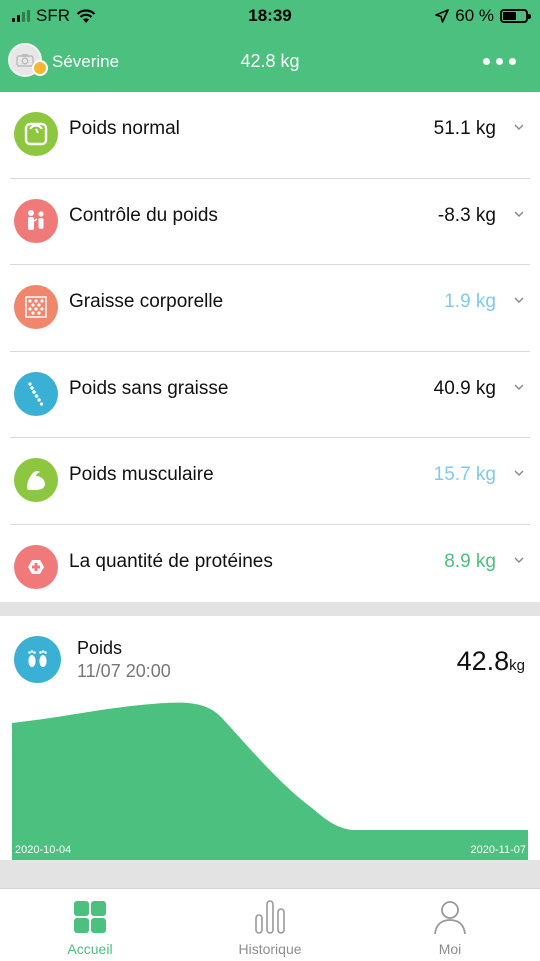 The width and height of the screenshot is (540, 961). I want to click on home-grid-icon, so click(90, 917).